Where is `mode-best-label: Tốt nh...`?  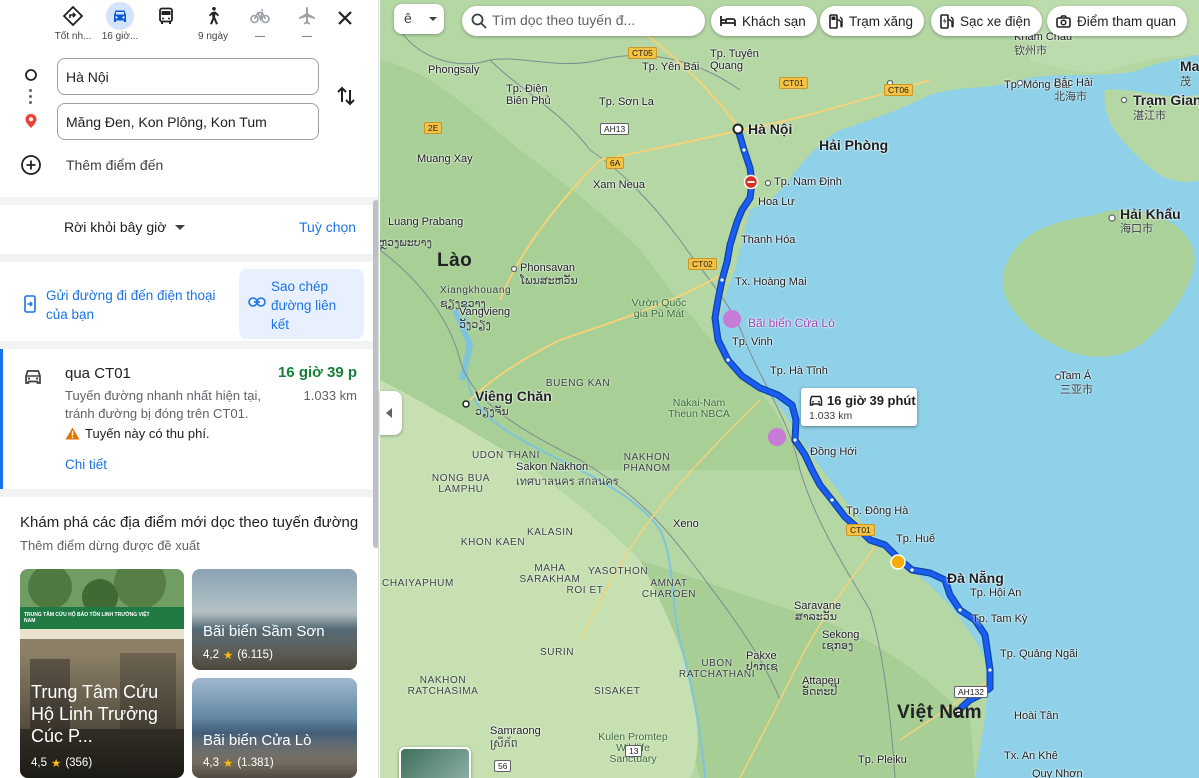
mode-best-label: Tốt nh... is located at coordinates (73, 36).